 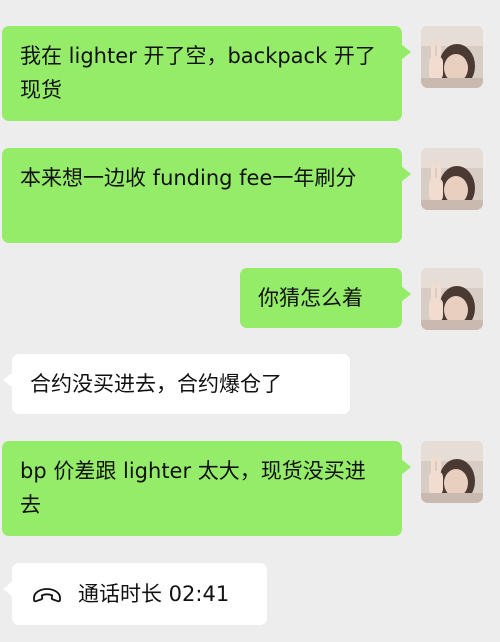 I want to click on message-text: 本来想一边收 funding fee一年刷分, so click(x=188, y=178).